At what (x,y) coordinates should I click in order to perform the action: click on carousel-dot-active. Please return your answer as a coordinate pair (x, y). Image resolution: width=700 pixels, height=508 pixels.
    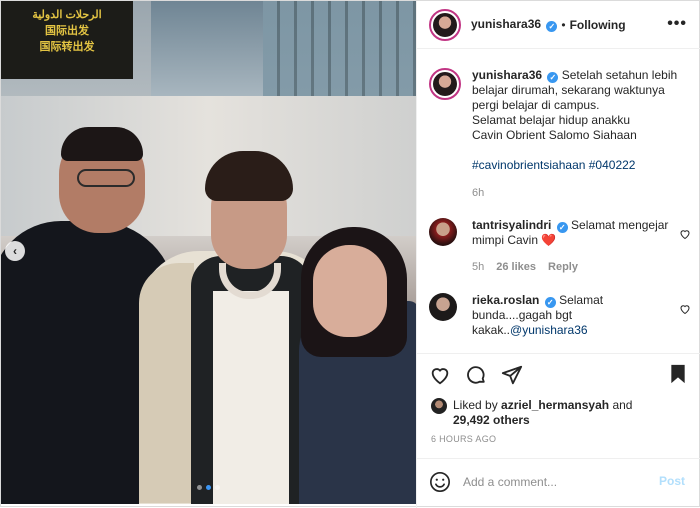
    Looking at the image, I should click on (208, 487).